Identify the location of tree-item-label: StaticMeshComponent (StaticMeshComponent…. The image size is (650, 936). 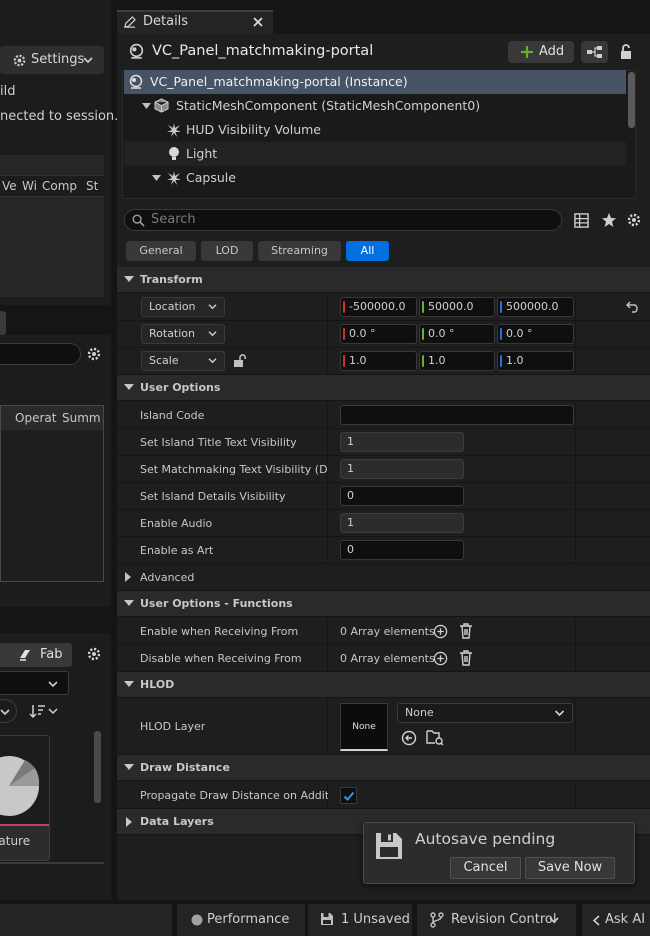
(328, 105).